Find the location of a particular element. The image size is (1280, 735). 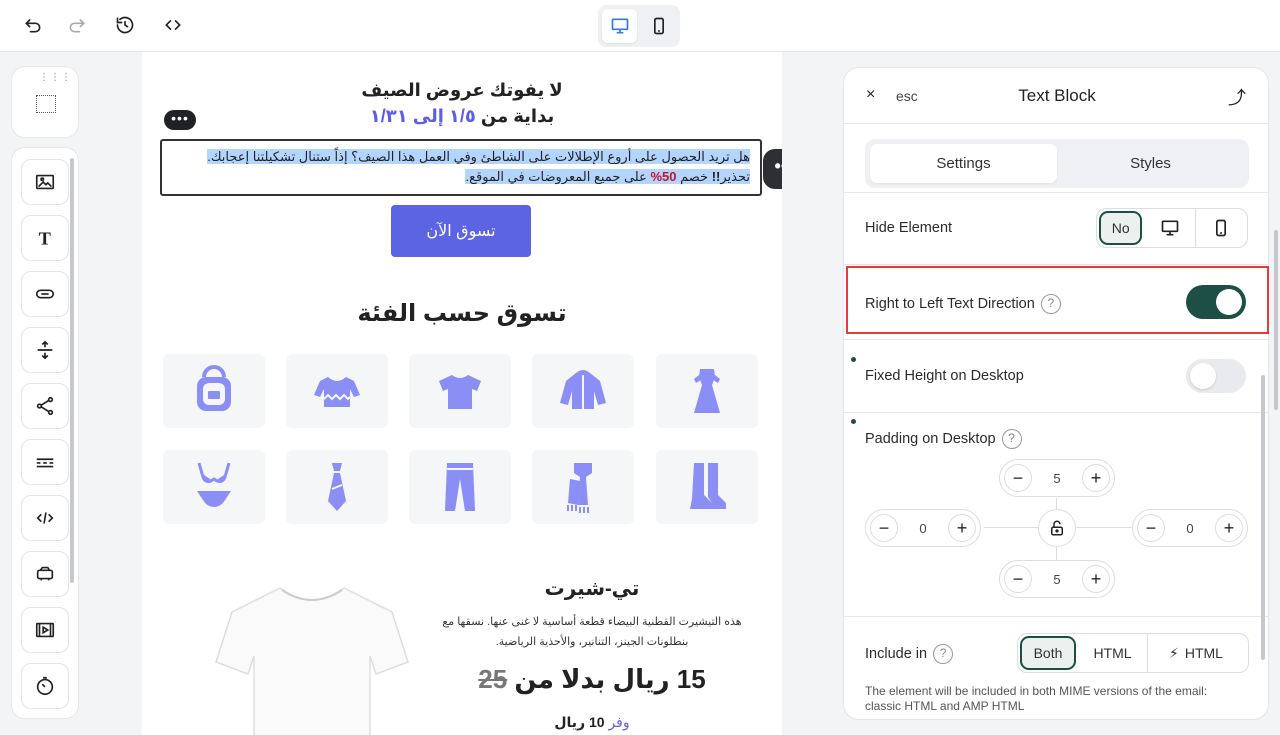

drag-grip-icon: ⋮⋮⋮ is located at coordinates (55, 77).